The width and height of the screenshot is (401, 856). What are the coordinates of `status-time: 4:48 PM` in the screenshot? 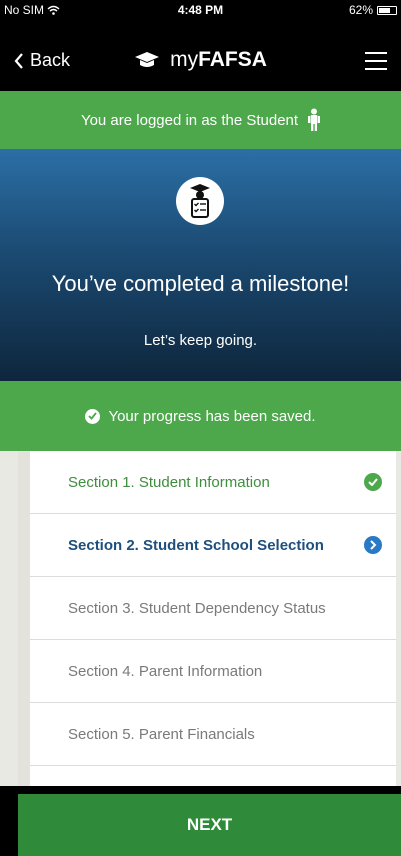 It's located at (200, 10).